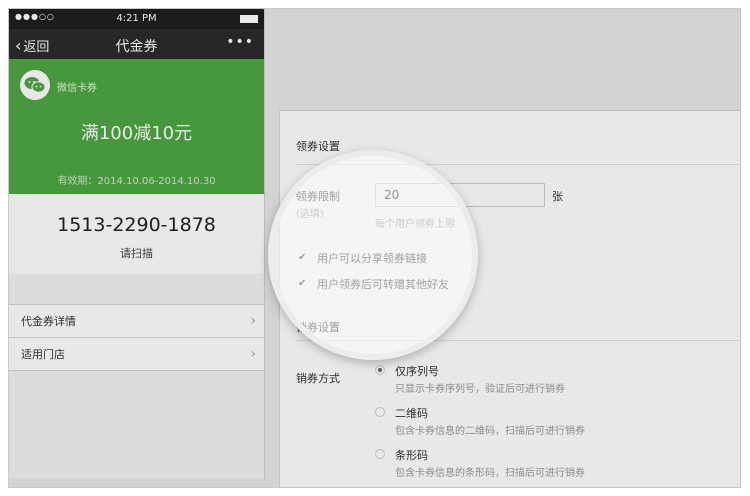  I want to click on limit-optional: (选填), so click(310, 214).